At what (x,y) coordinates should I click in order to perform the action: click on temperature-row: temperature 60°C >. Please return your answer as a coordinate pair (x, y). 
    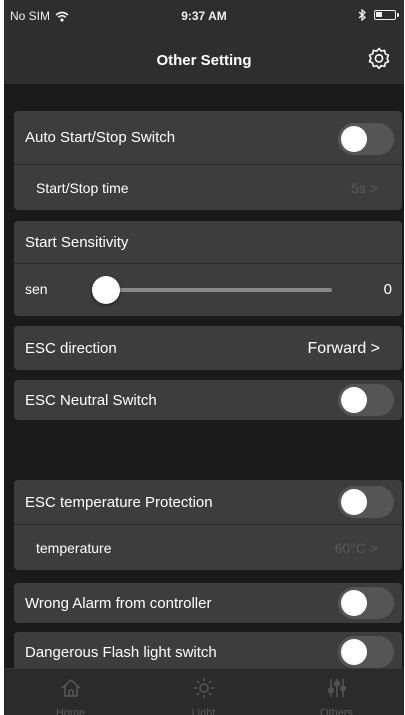
    Looking at the image, I should click on (208, 547).